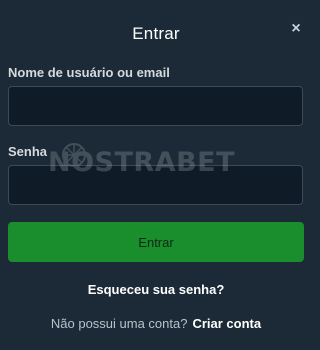 The height and width of the screenshot is (350, 320). I want to click on username-field, so click(155, 106).